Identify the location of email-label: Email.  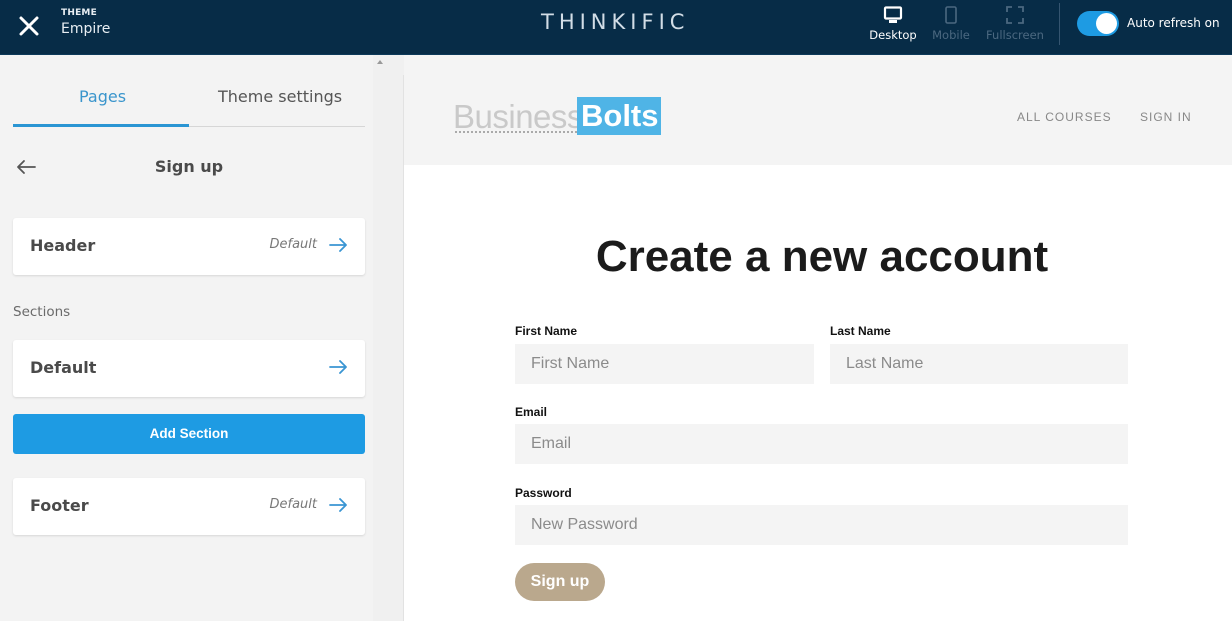
(531, 412).